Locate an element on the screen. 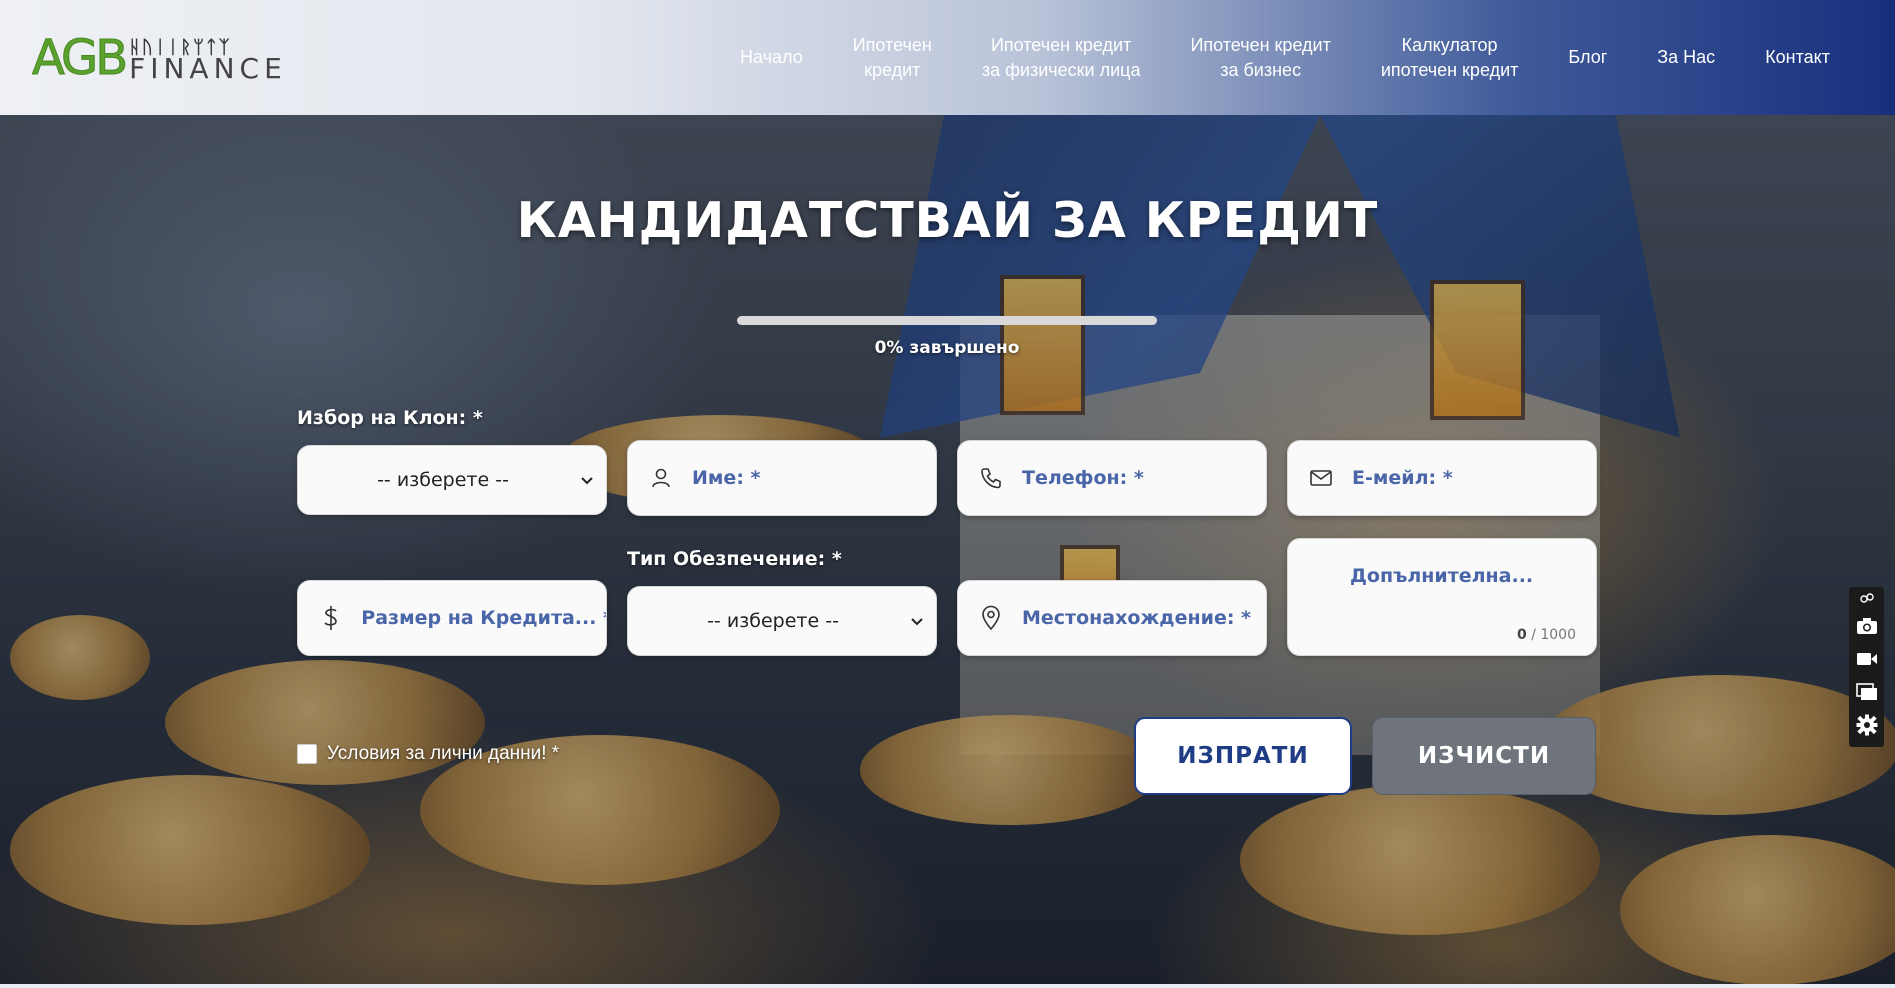  submit-button: ИЗПРАТИ is located at coordinates (1243, 756).